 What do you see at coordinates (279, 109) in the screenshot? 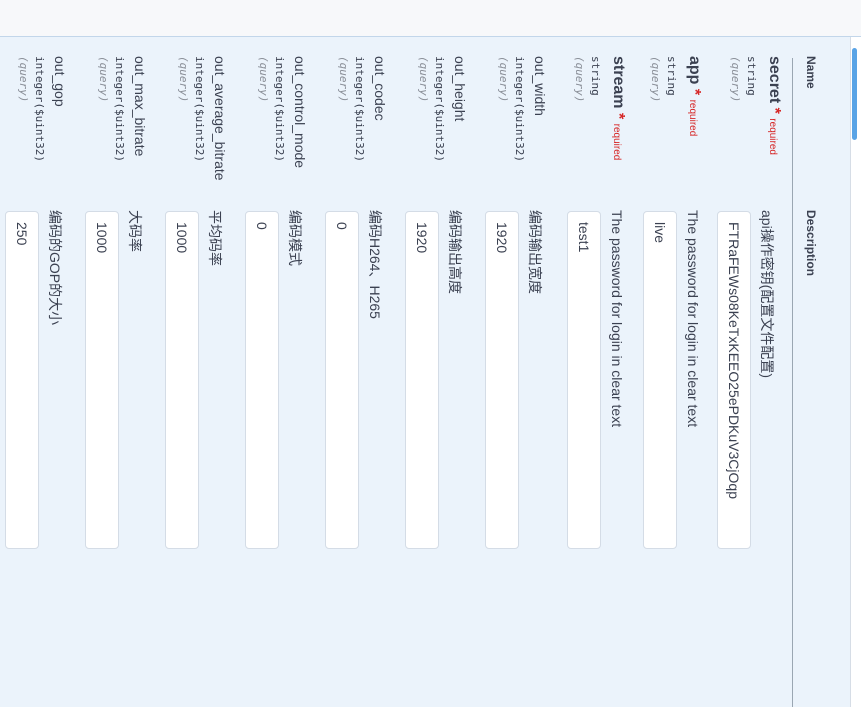
I see `param-type-out-control-mode: integer($uint32)` at bounding box center [279, 109].